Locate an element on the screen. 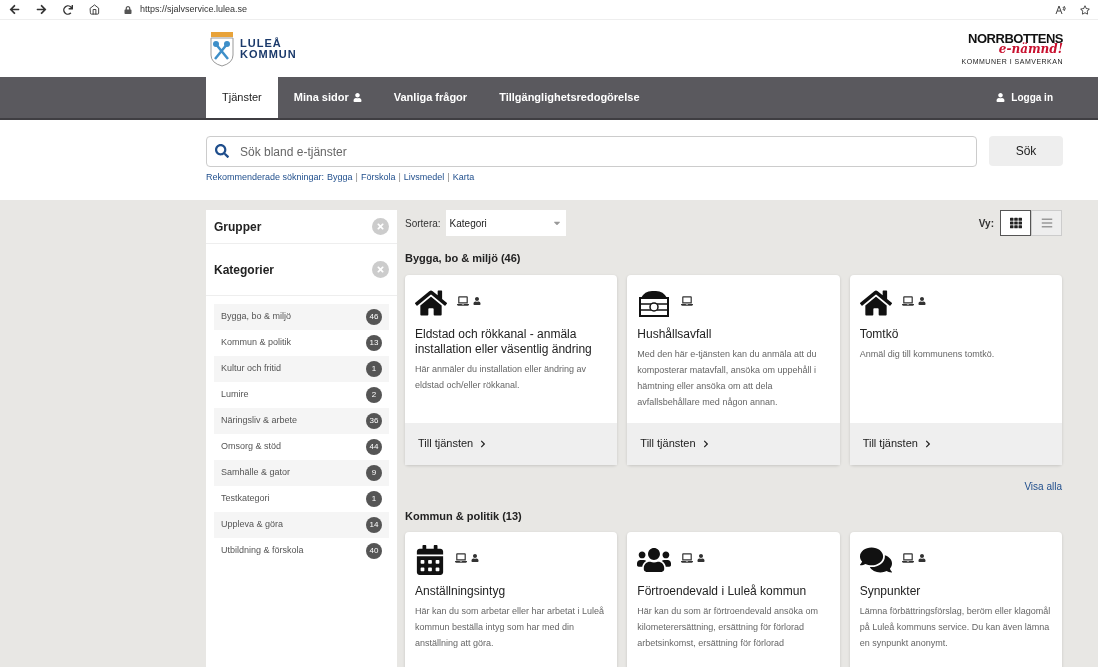 The height and width of the screenshot is (667, 1098). view-toggle is located at coordinates (1015, 223).